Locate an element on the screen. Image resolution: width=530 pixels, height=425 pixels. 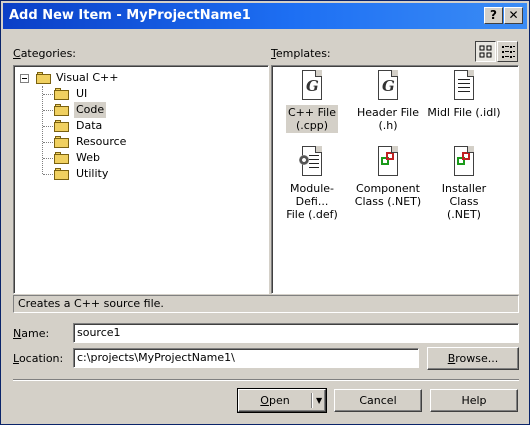
small-icons-view-button is located at coordinates (507, 51).